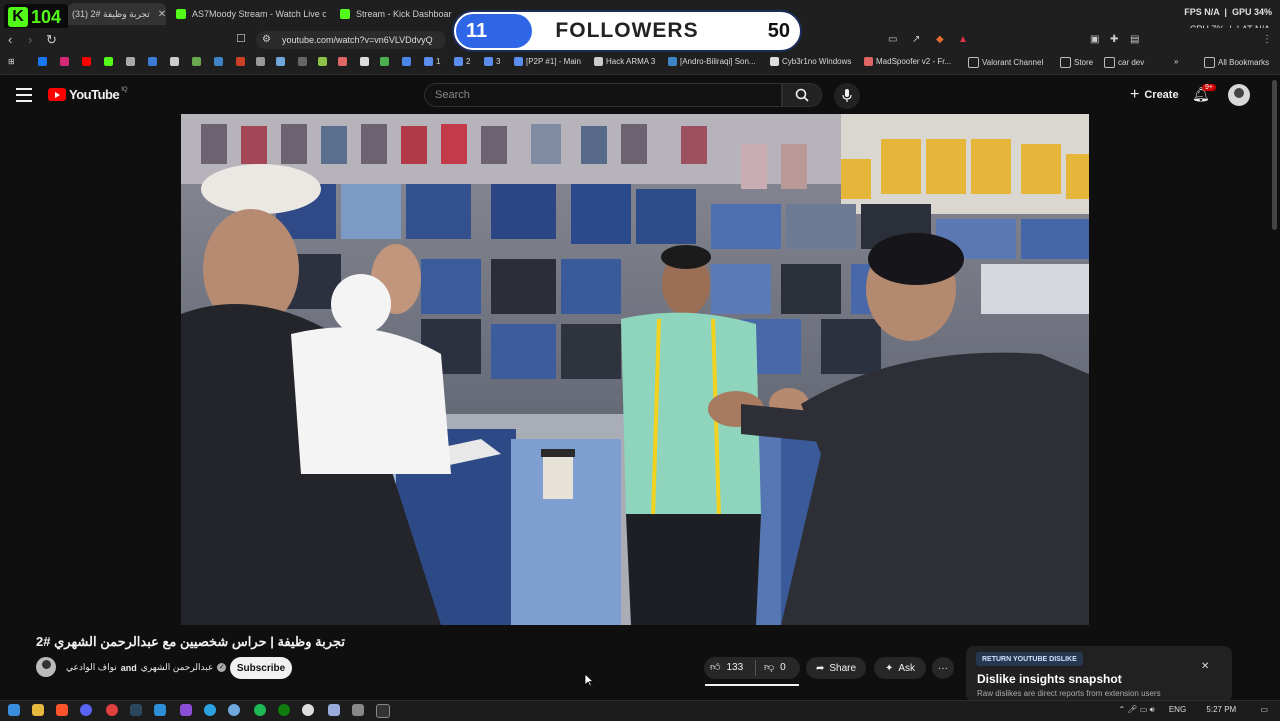 The image size is (1280, 721). I want to click on extension-icon: ▣, so click(1094, 39).